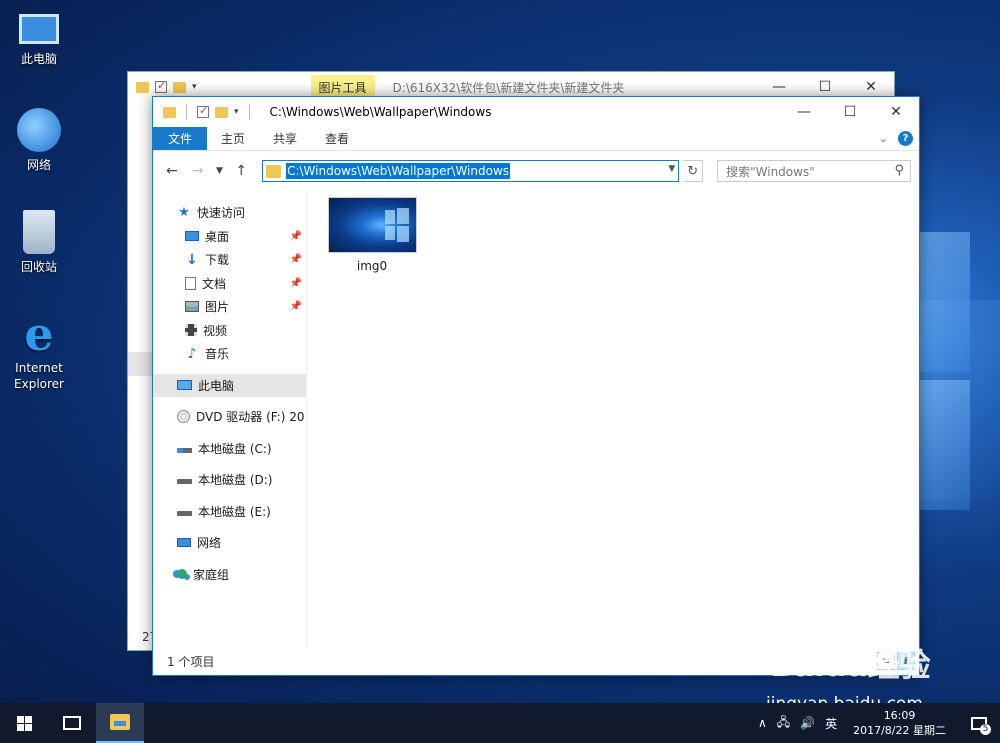 The width and height of the screenshot is (1000, 743). I want to click on recent-locations-dropdown-icon: ▼, so click(220, 171).